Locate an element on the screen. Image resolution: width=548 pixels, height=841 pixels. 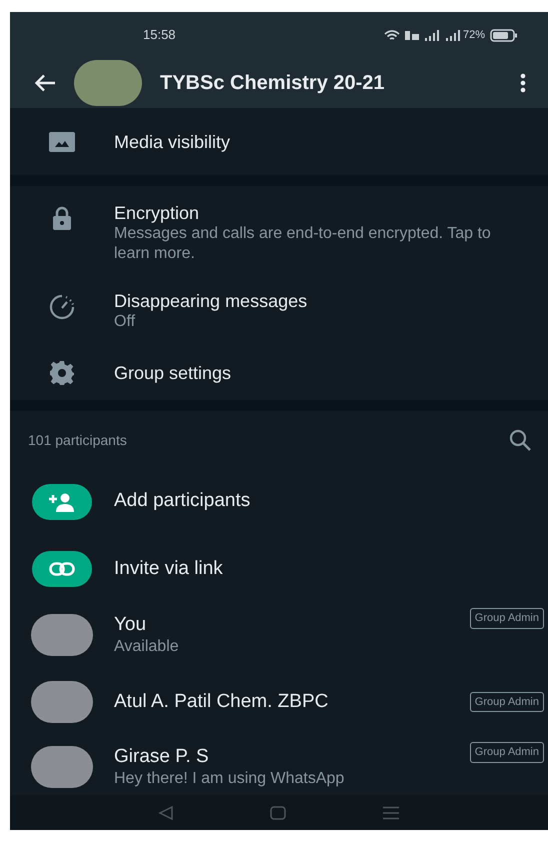
triangle-icon is located at coordinates (166, 813).